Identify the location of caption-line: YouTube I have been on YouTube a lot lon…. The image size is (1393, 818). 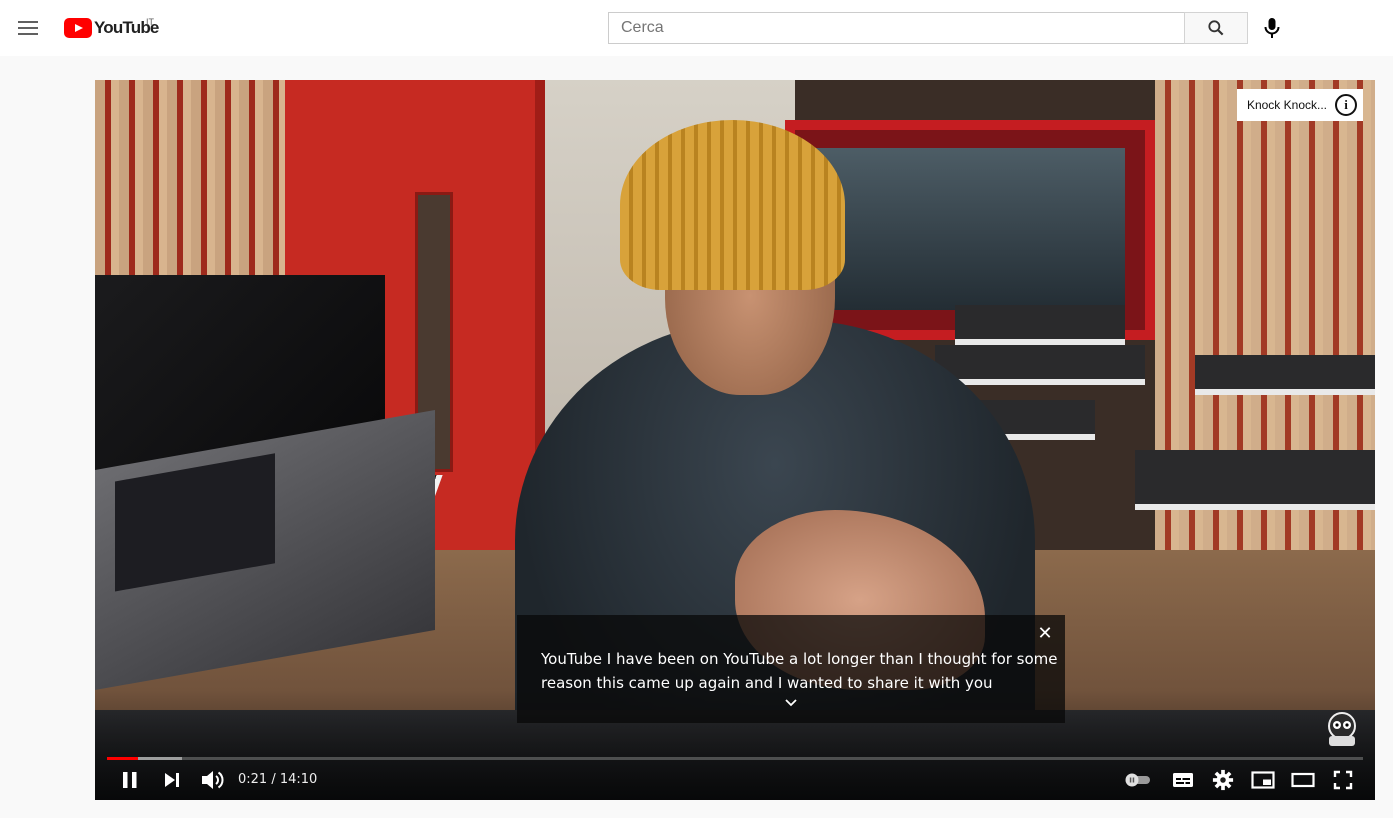
(799, 659).